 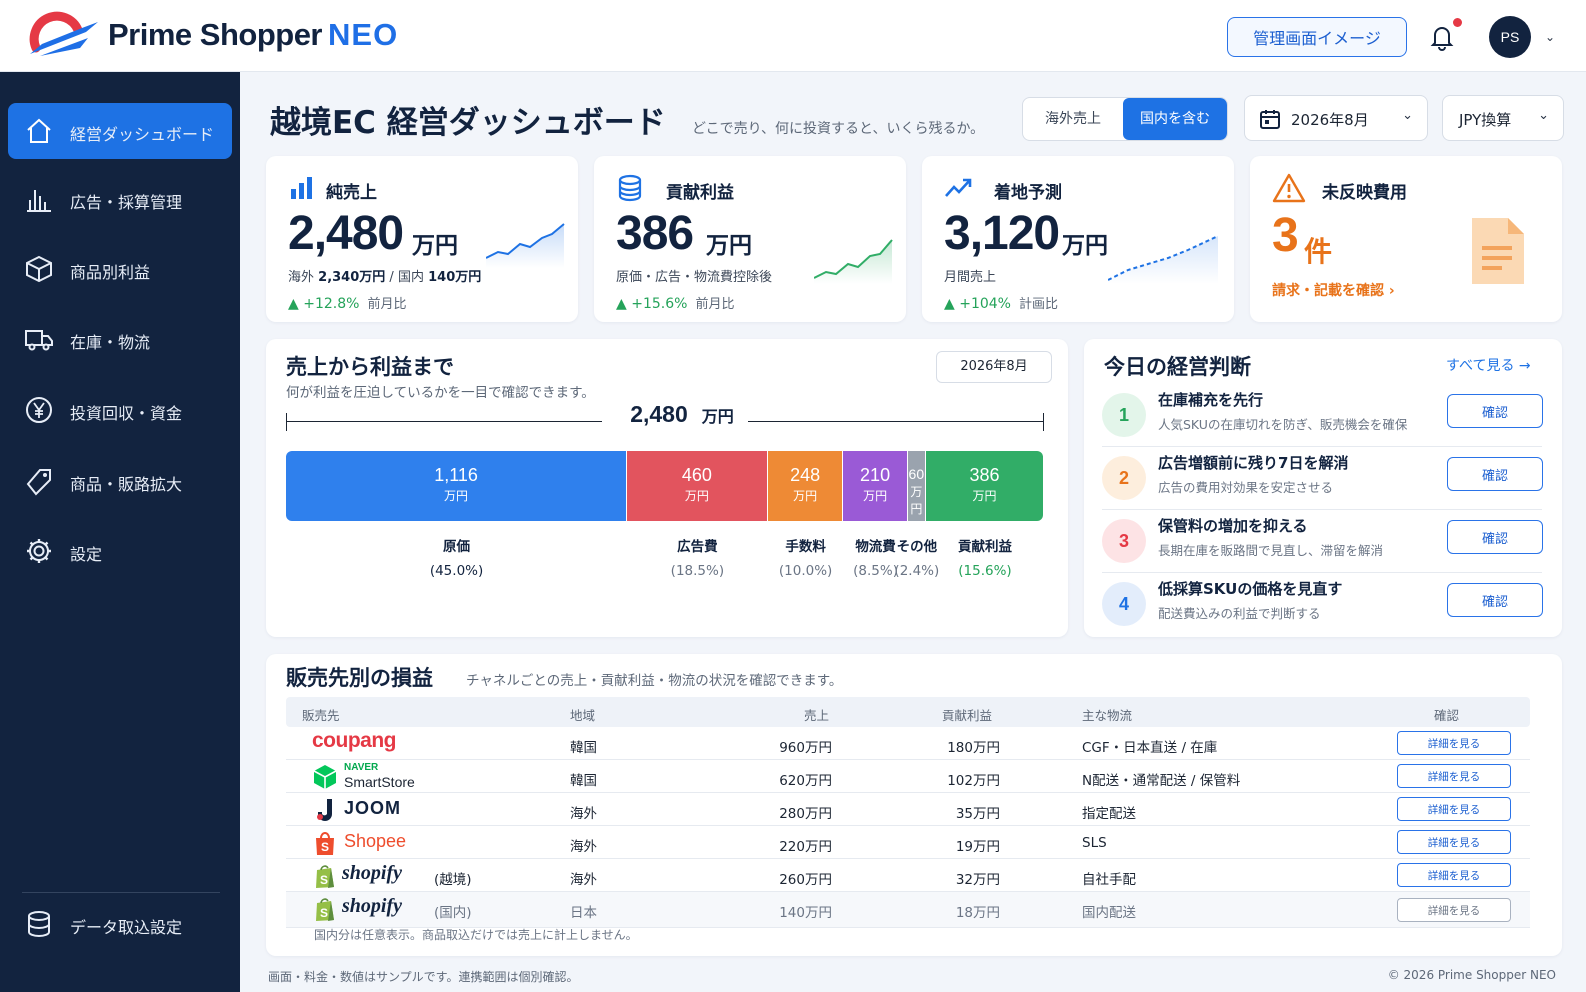 I want to click on sidebar-item-inventory: 在庫・物流, so click(x=120, y=339).